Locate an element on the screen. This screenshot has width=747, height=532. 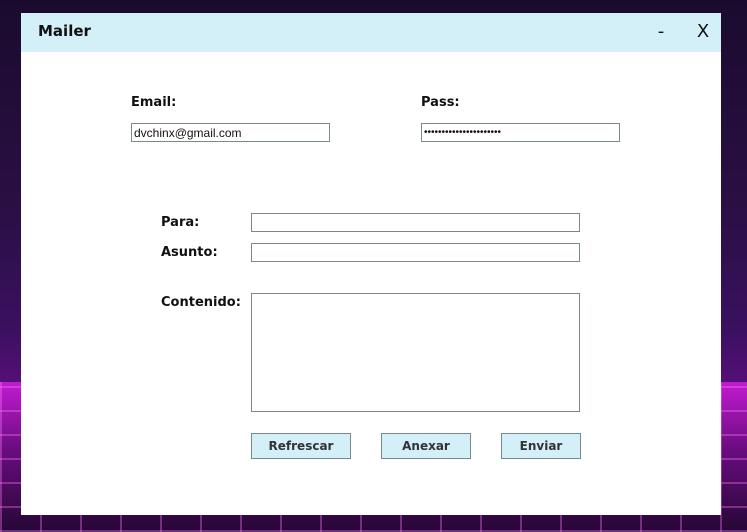
to-label: Para: is located at coordinates (180, 222).